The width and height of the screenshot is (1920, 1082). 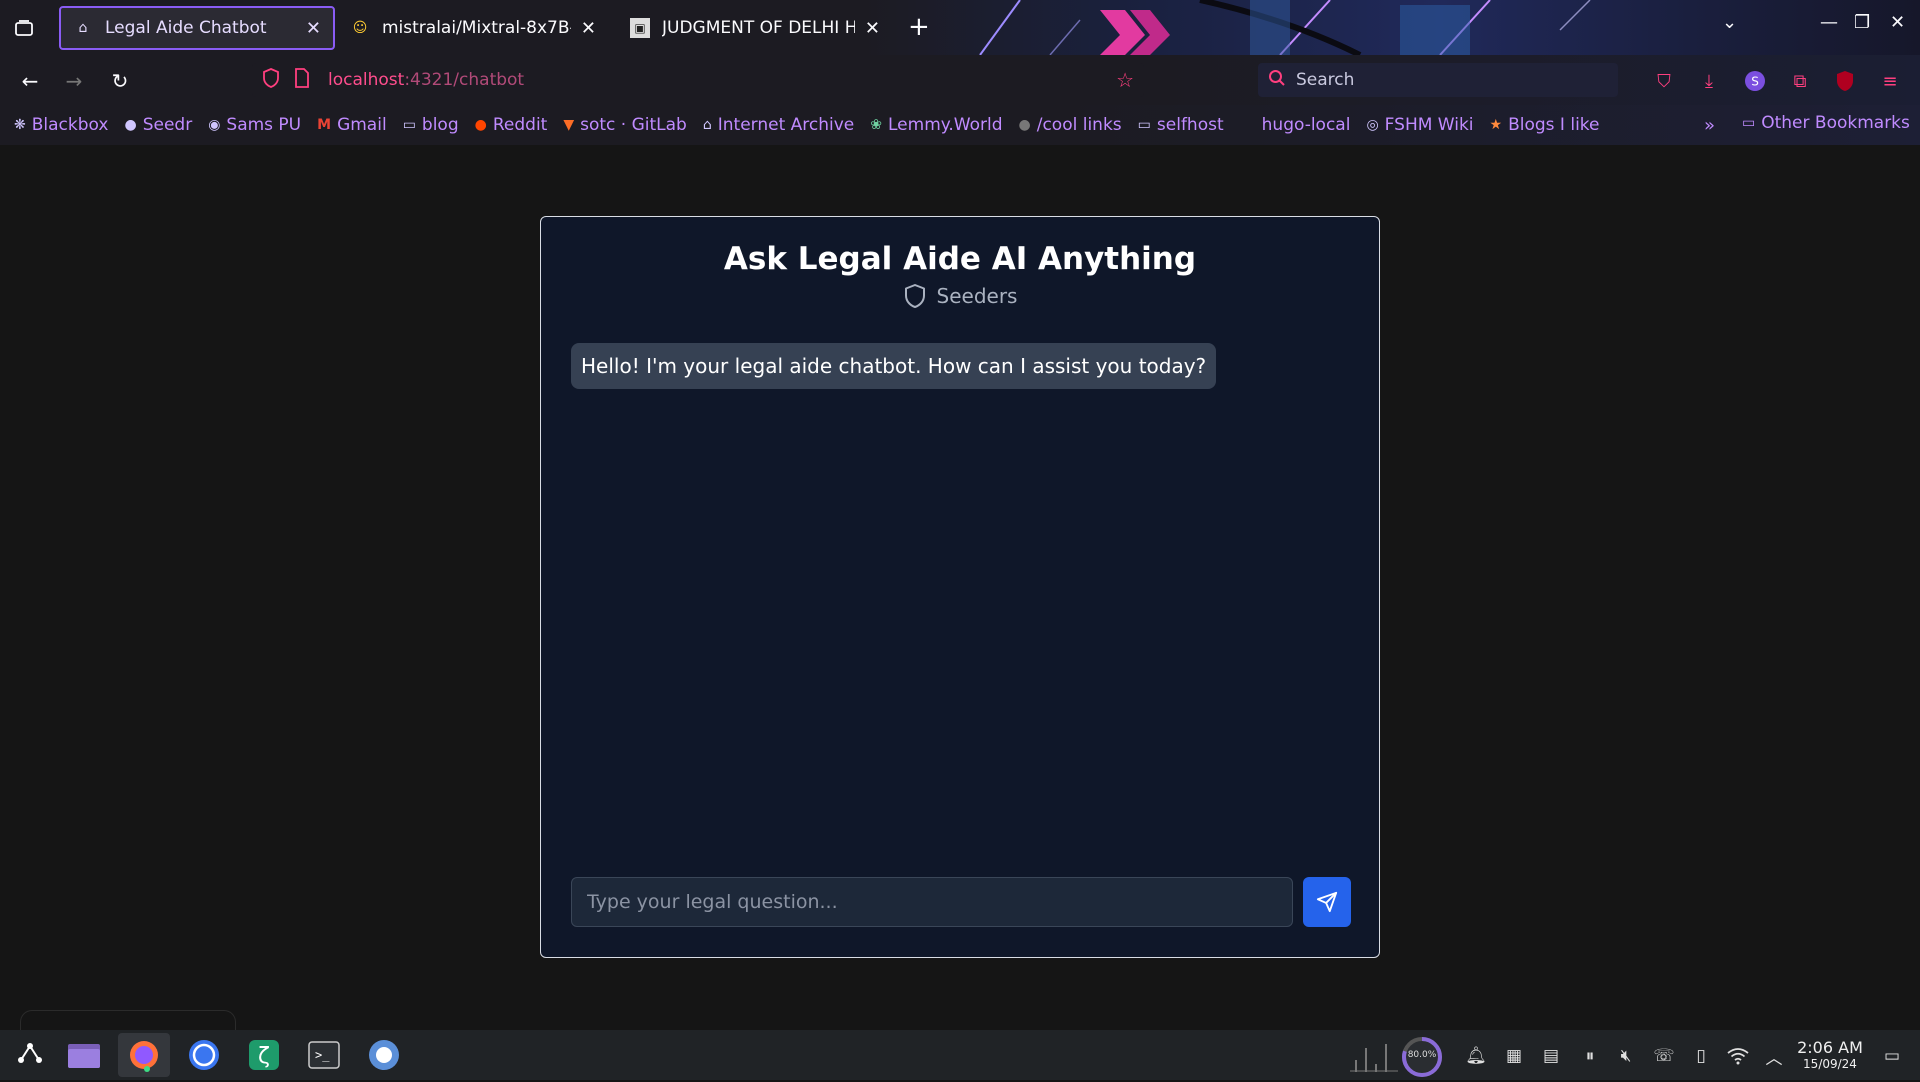 What do you see at coordinates (1285, 27) in the screenshot?
I see `theme-background-art` at bounding box center [1285, 27].